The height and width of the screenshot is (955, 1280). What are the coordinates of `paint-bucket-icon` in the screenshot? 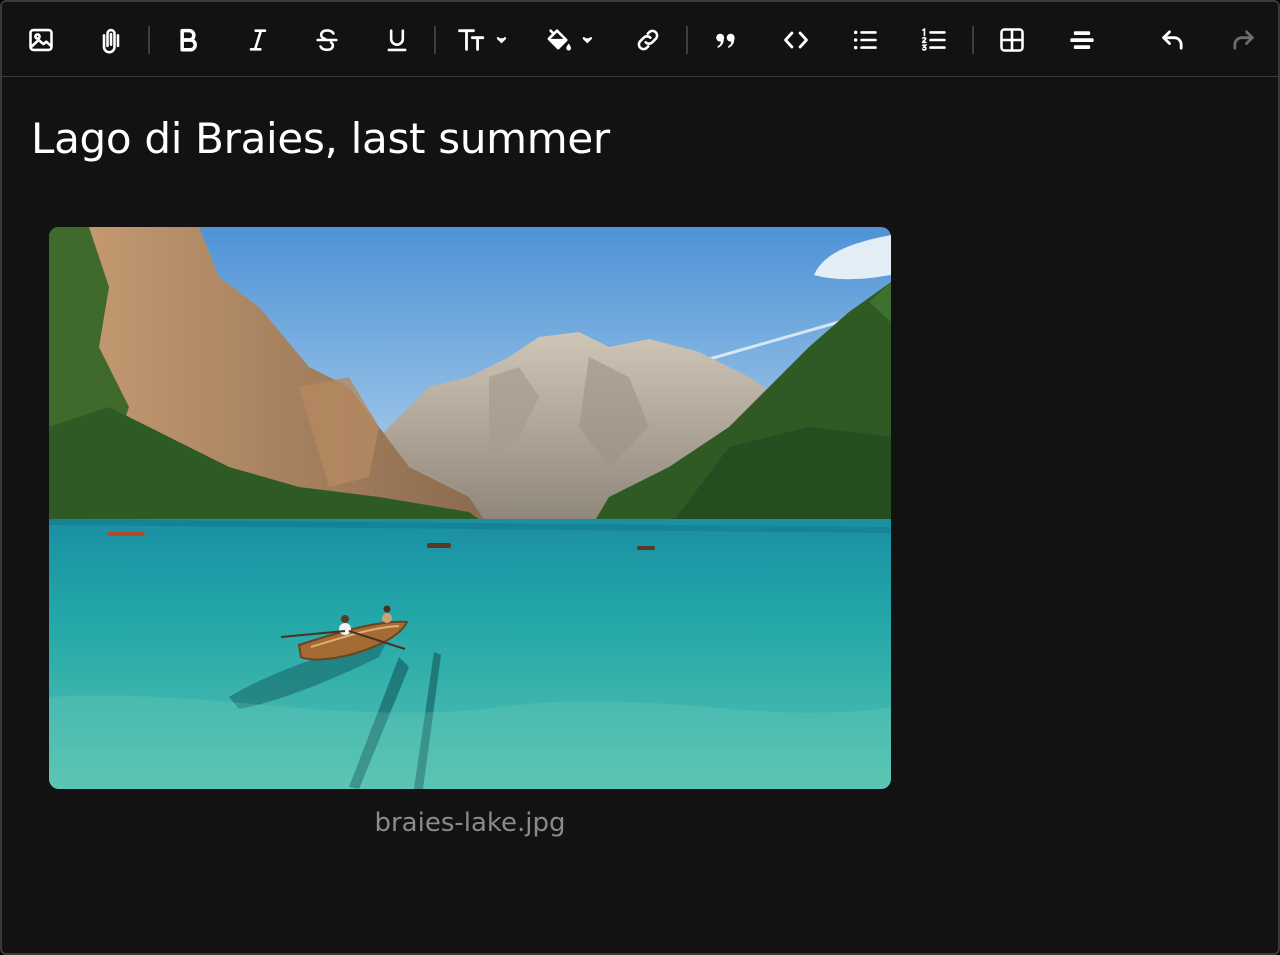 It's located at (569, 40).